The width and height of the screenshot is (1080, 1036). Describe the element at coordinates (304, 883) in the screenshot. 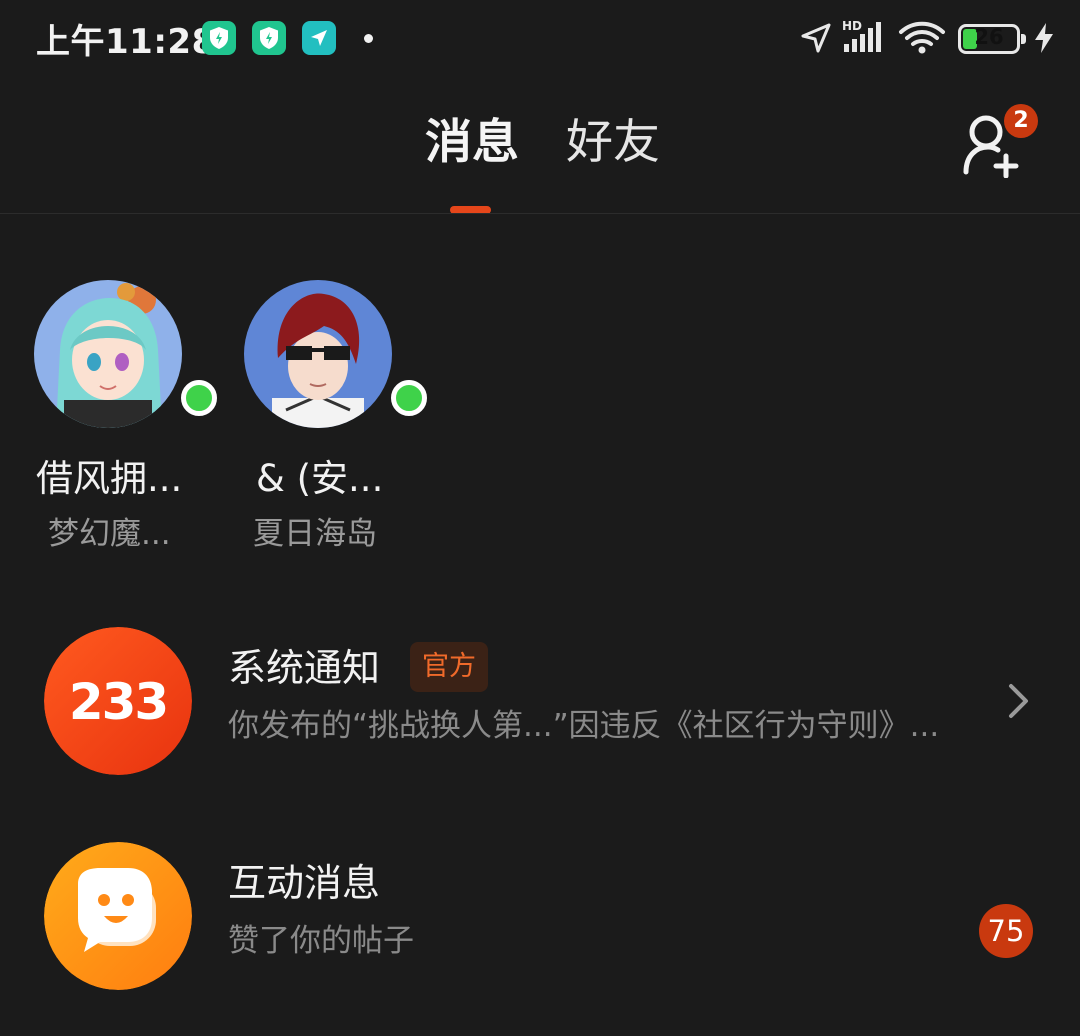

I see `conversation-title: 互动消息` at that location.